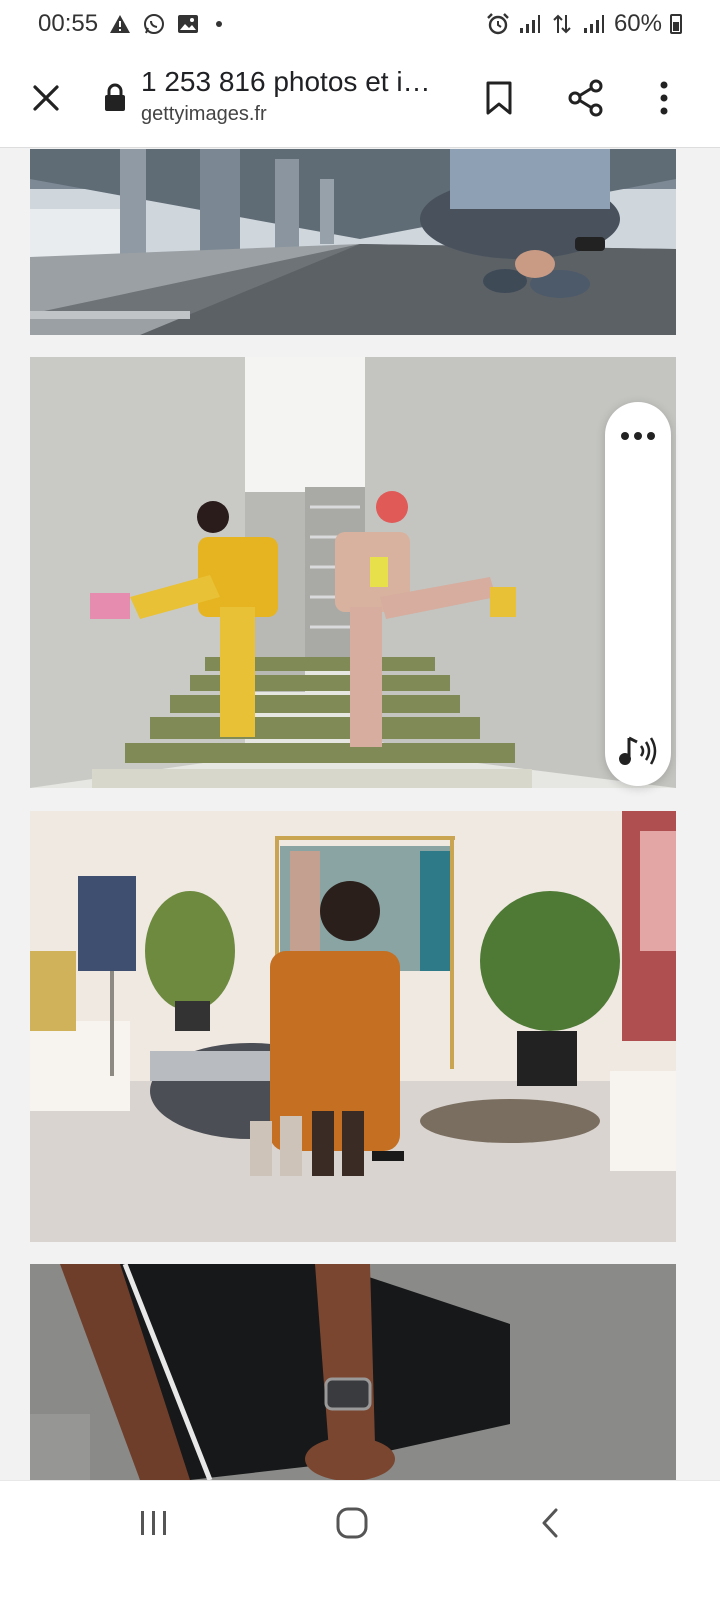  Describe the element at coordinates (154, 1523) in the screenshot. I see `recent-apps-icon` at that location.